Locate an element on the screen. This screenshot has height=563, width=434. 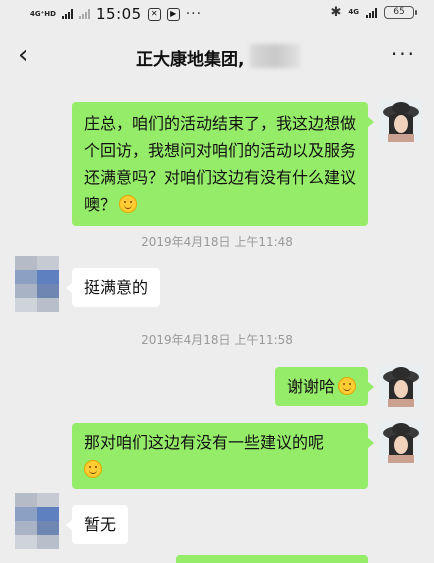
message-bubble-outgoing: 那对咱们这边有没有一些建议的呢 is located at coordinates (223, 456).